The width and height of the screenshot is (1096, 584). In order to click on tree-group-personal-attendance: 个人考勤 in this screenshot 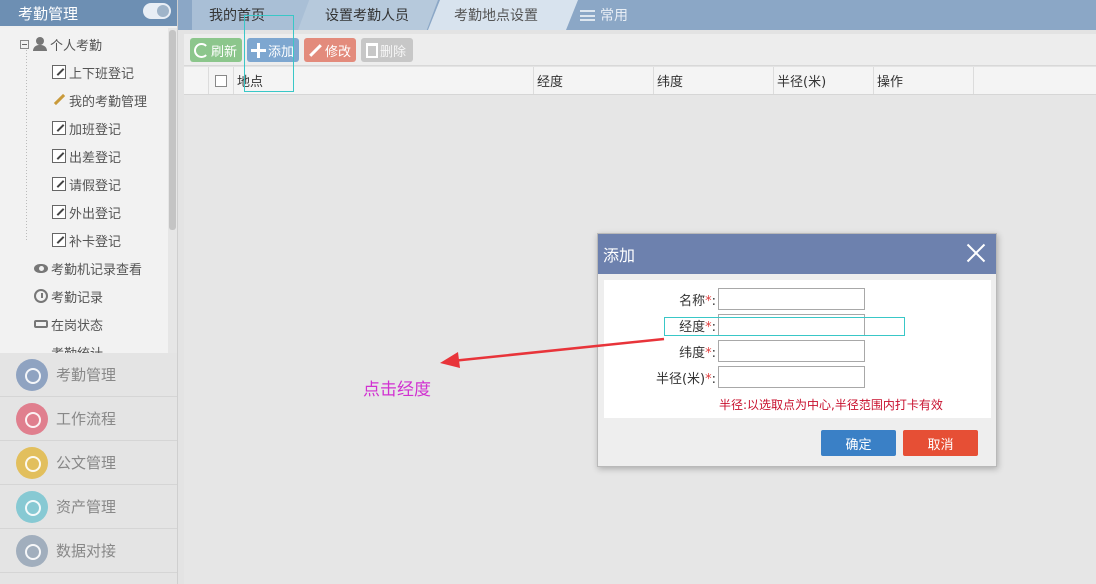, I will do `click(61, 44)`.